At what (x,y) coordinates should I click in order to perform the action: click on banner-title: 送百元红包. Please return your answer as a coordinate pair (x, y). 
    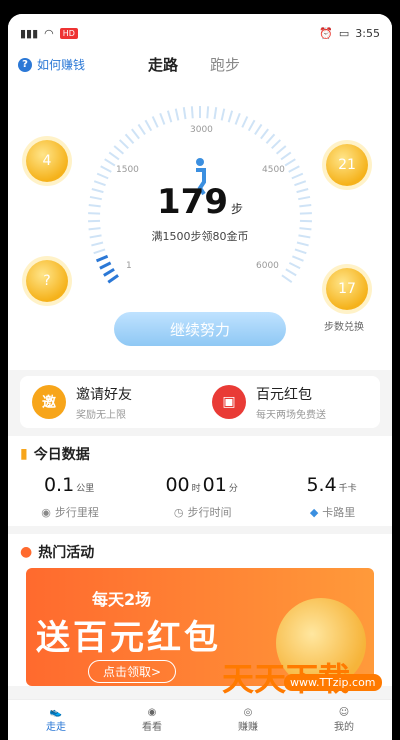
    Looking at the image, I should click on (128, 638).